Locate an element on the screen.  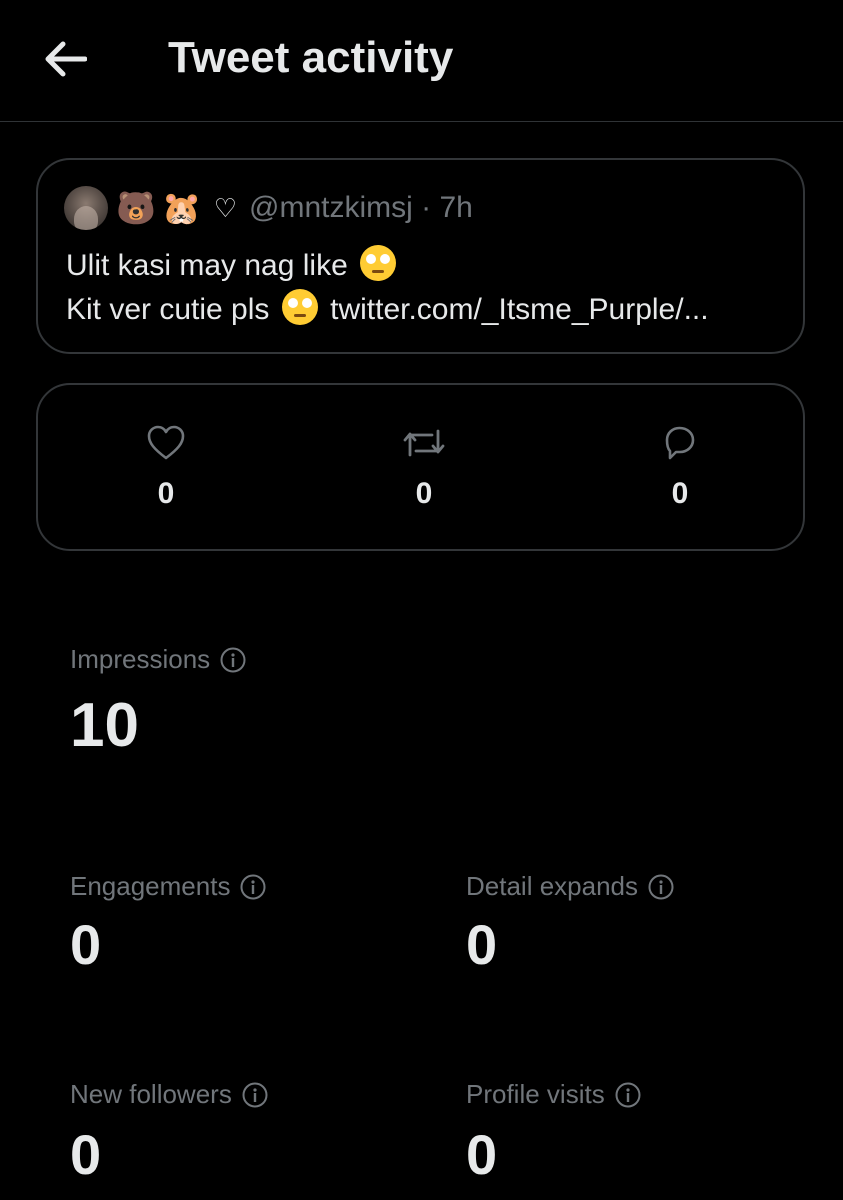
replies-metric: 0 is located at coordinates (680, 467).